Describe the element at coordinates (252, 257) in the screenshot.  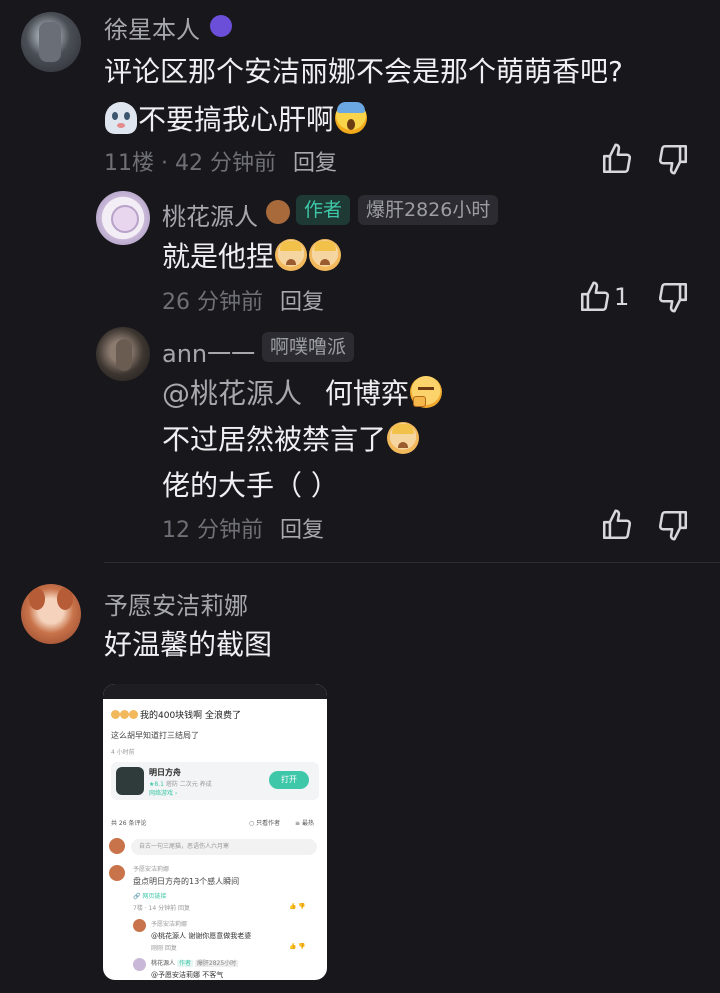
I see `reply-text: 就是他捏` at that location.